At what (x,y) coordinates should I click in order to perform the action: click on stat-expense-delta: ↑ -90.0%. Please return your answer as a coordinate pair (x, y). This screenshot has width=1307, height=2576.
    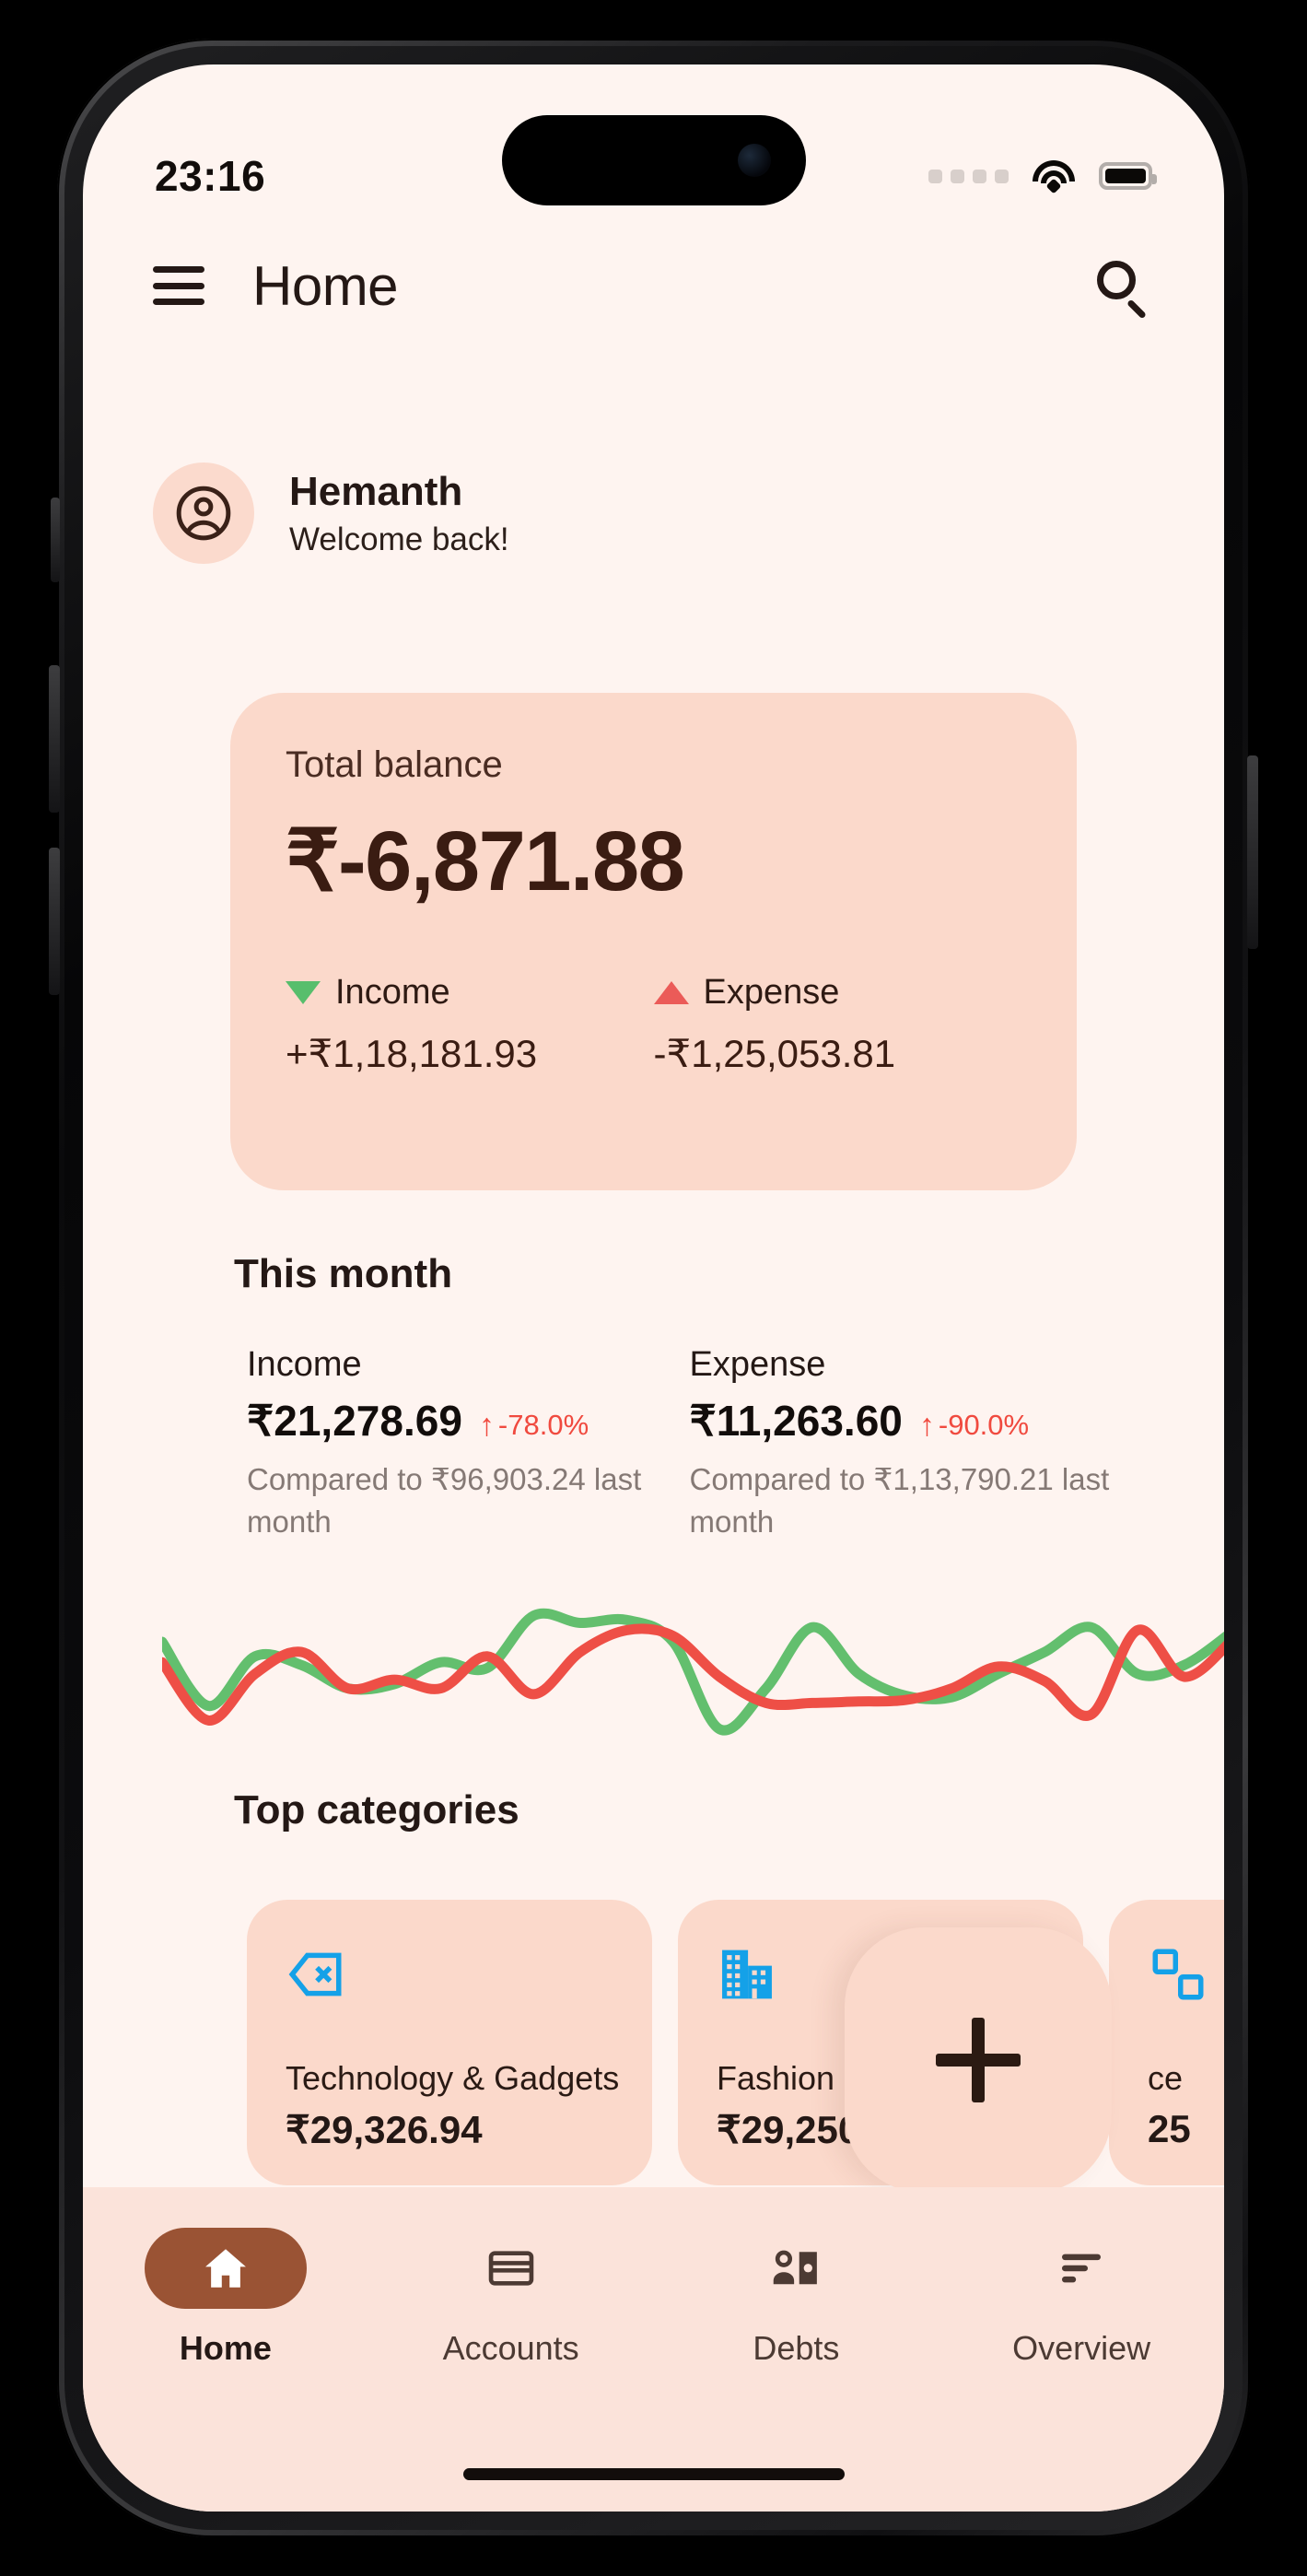
    Looking at the image, I should click on (974, 1425).